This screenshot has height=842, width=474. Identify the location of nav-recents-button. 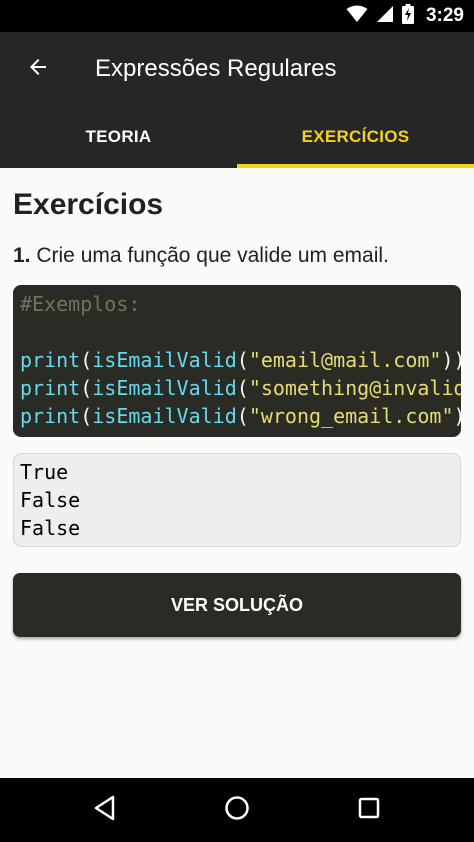
(369, 810).